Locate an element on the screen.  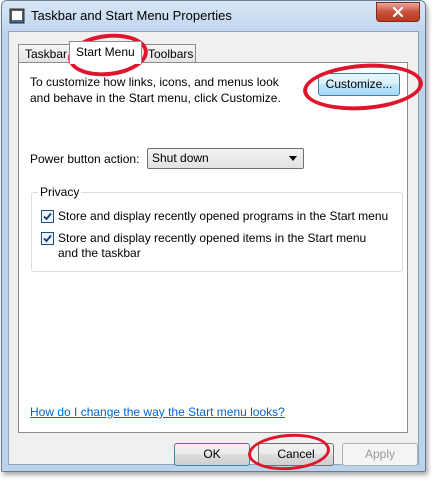
tab-toolbars: Toolbars is located at coordinates (168, 53).